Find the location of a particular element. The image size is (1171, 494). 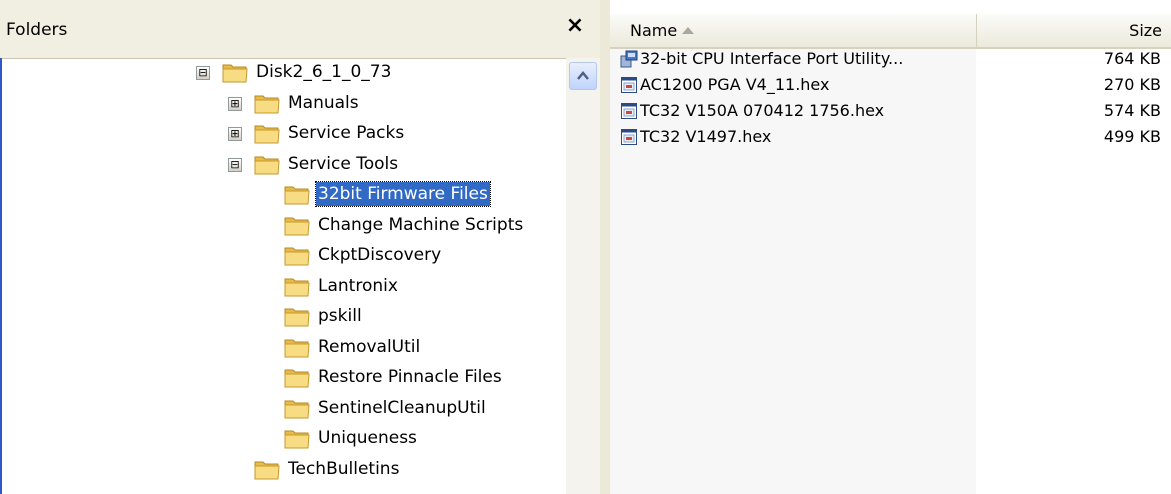

vertical-scrollbar is located at coordinates (583, 276).